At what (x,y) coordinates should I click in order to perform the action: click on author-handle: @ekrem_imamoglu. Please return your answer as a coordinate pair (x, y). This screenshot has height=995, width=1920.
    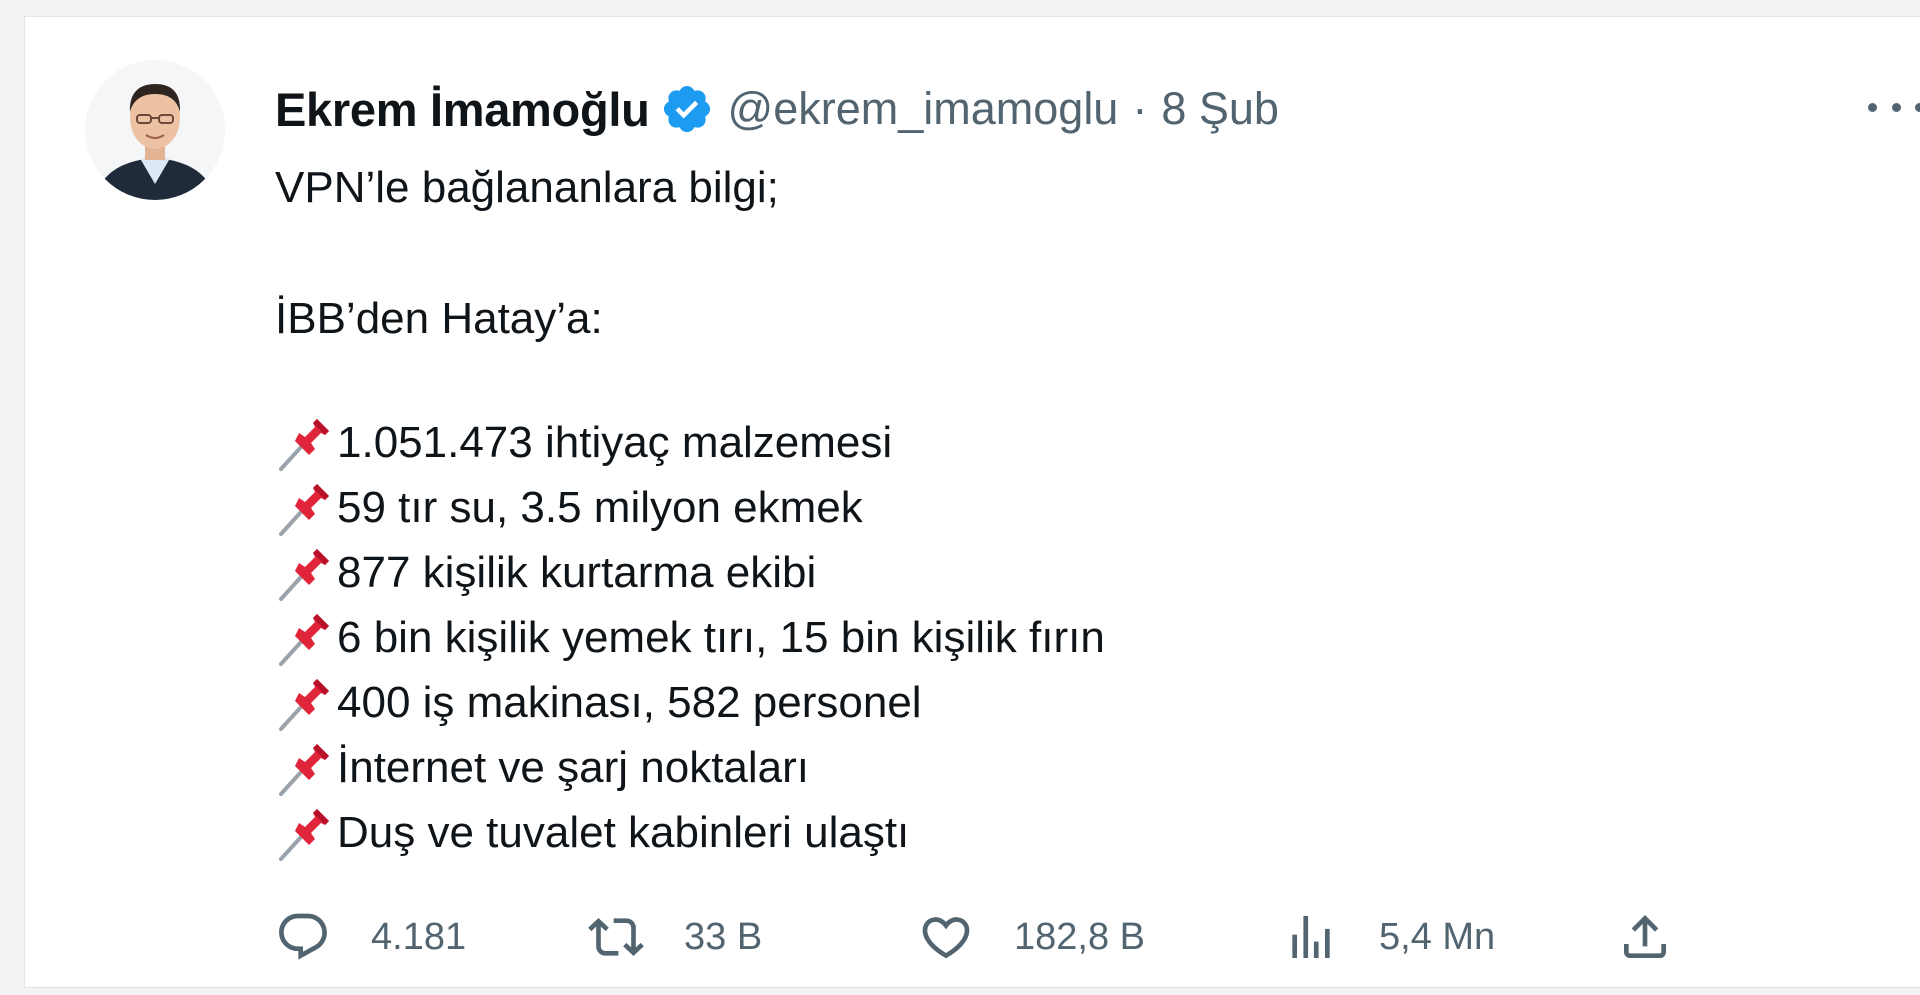
    Looking at the image, I should click on (923, 109).